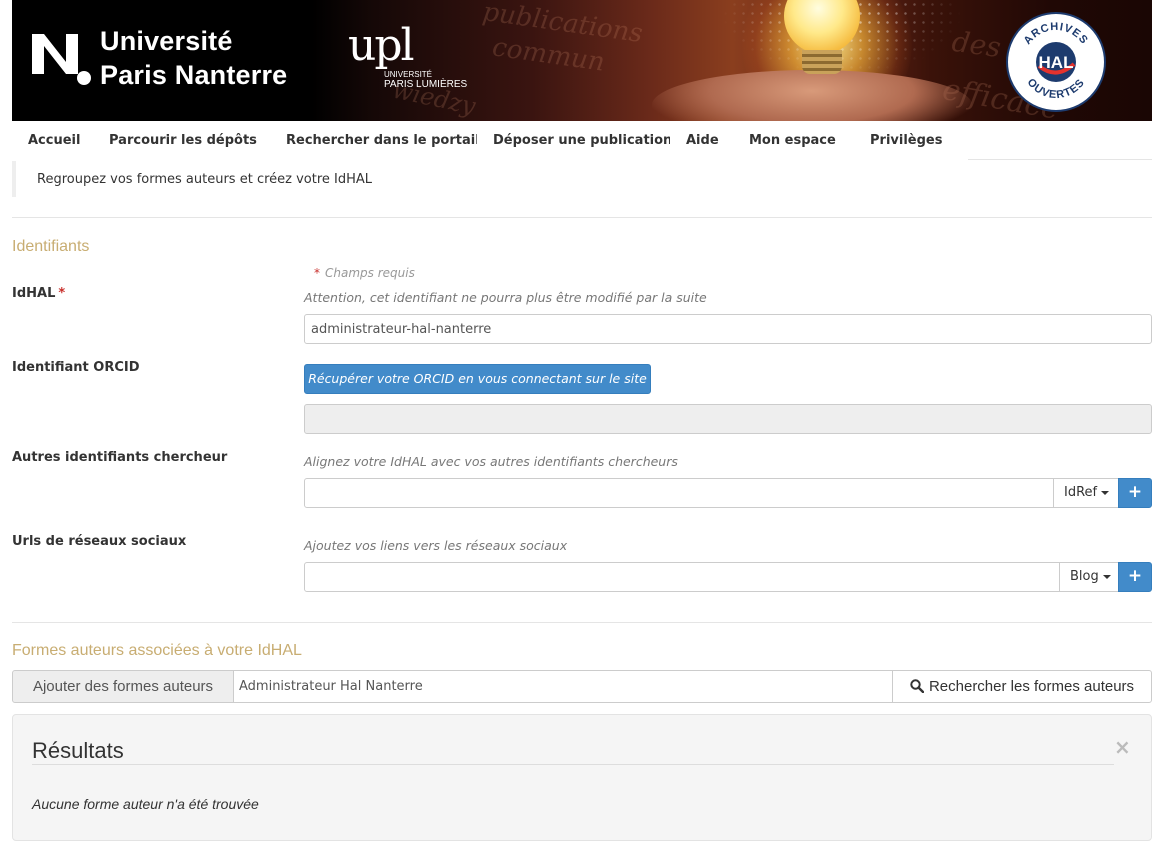  I want to click on results-title: Résultats, so click(78, 750).